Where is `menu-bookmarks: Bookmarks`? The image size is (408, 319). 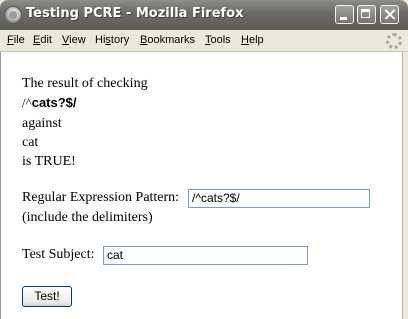
menu-bookmarks: Bookmarks is located at coordinates (167, 40).